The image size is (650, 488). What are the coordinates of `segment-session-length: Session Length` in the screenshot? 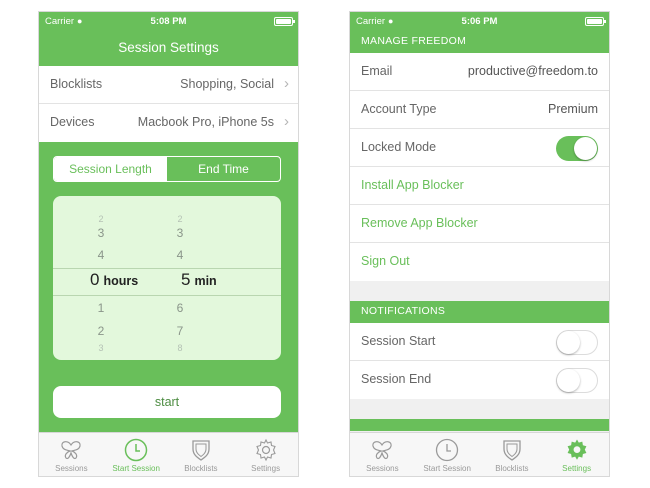 It's located at (110, 169).